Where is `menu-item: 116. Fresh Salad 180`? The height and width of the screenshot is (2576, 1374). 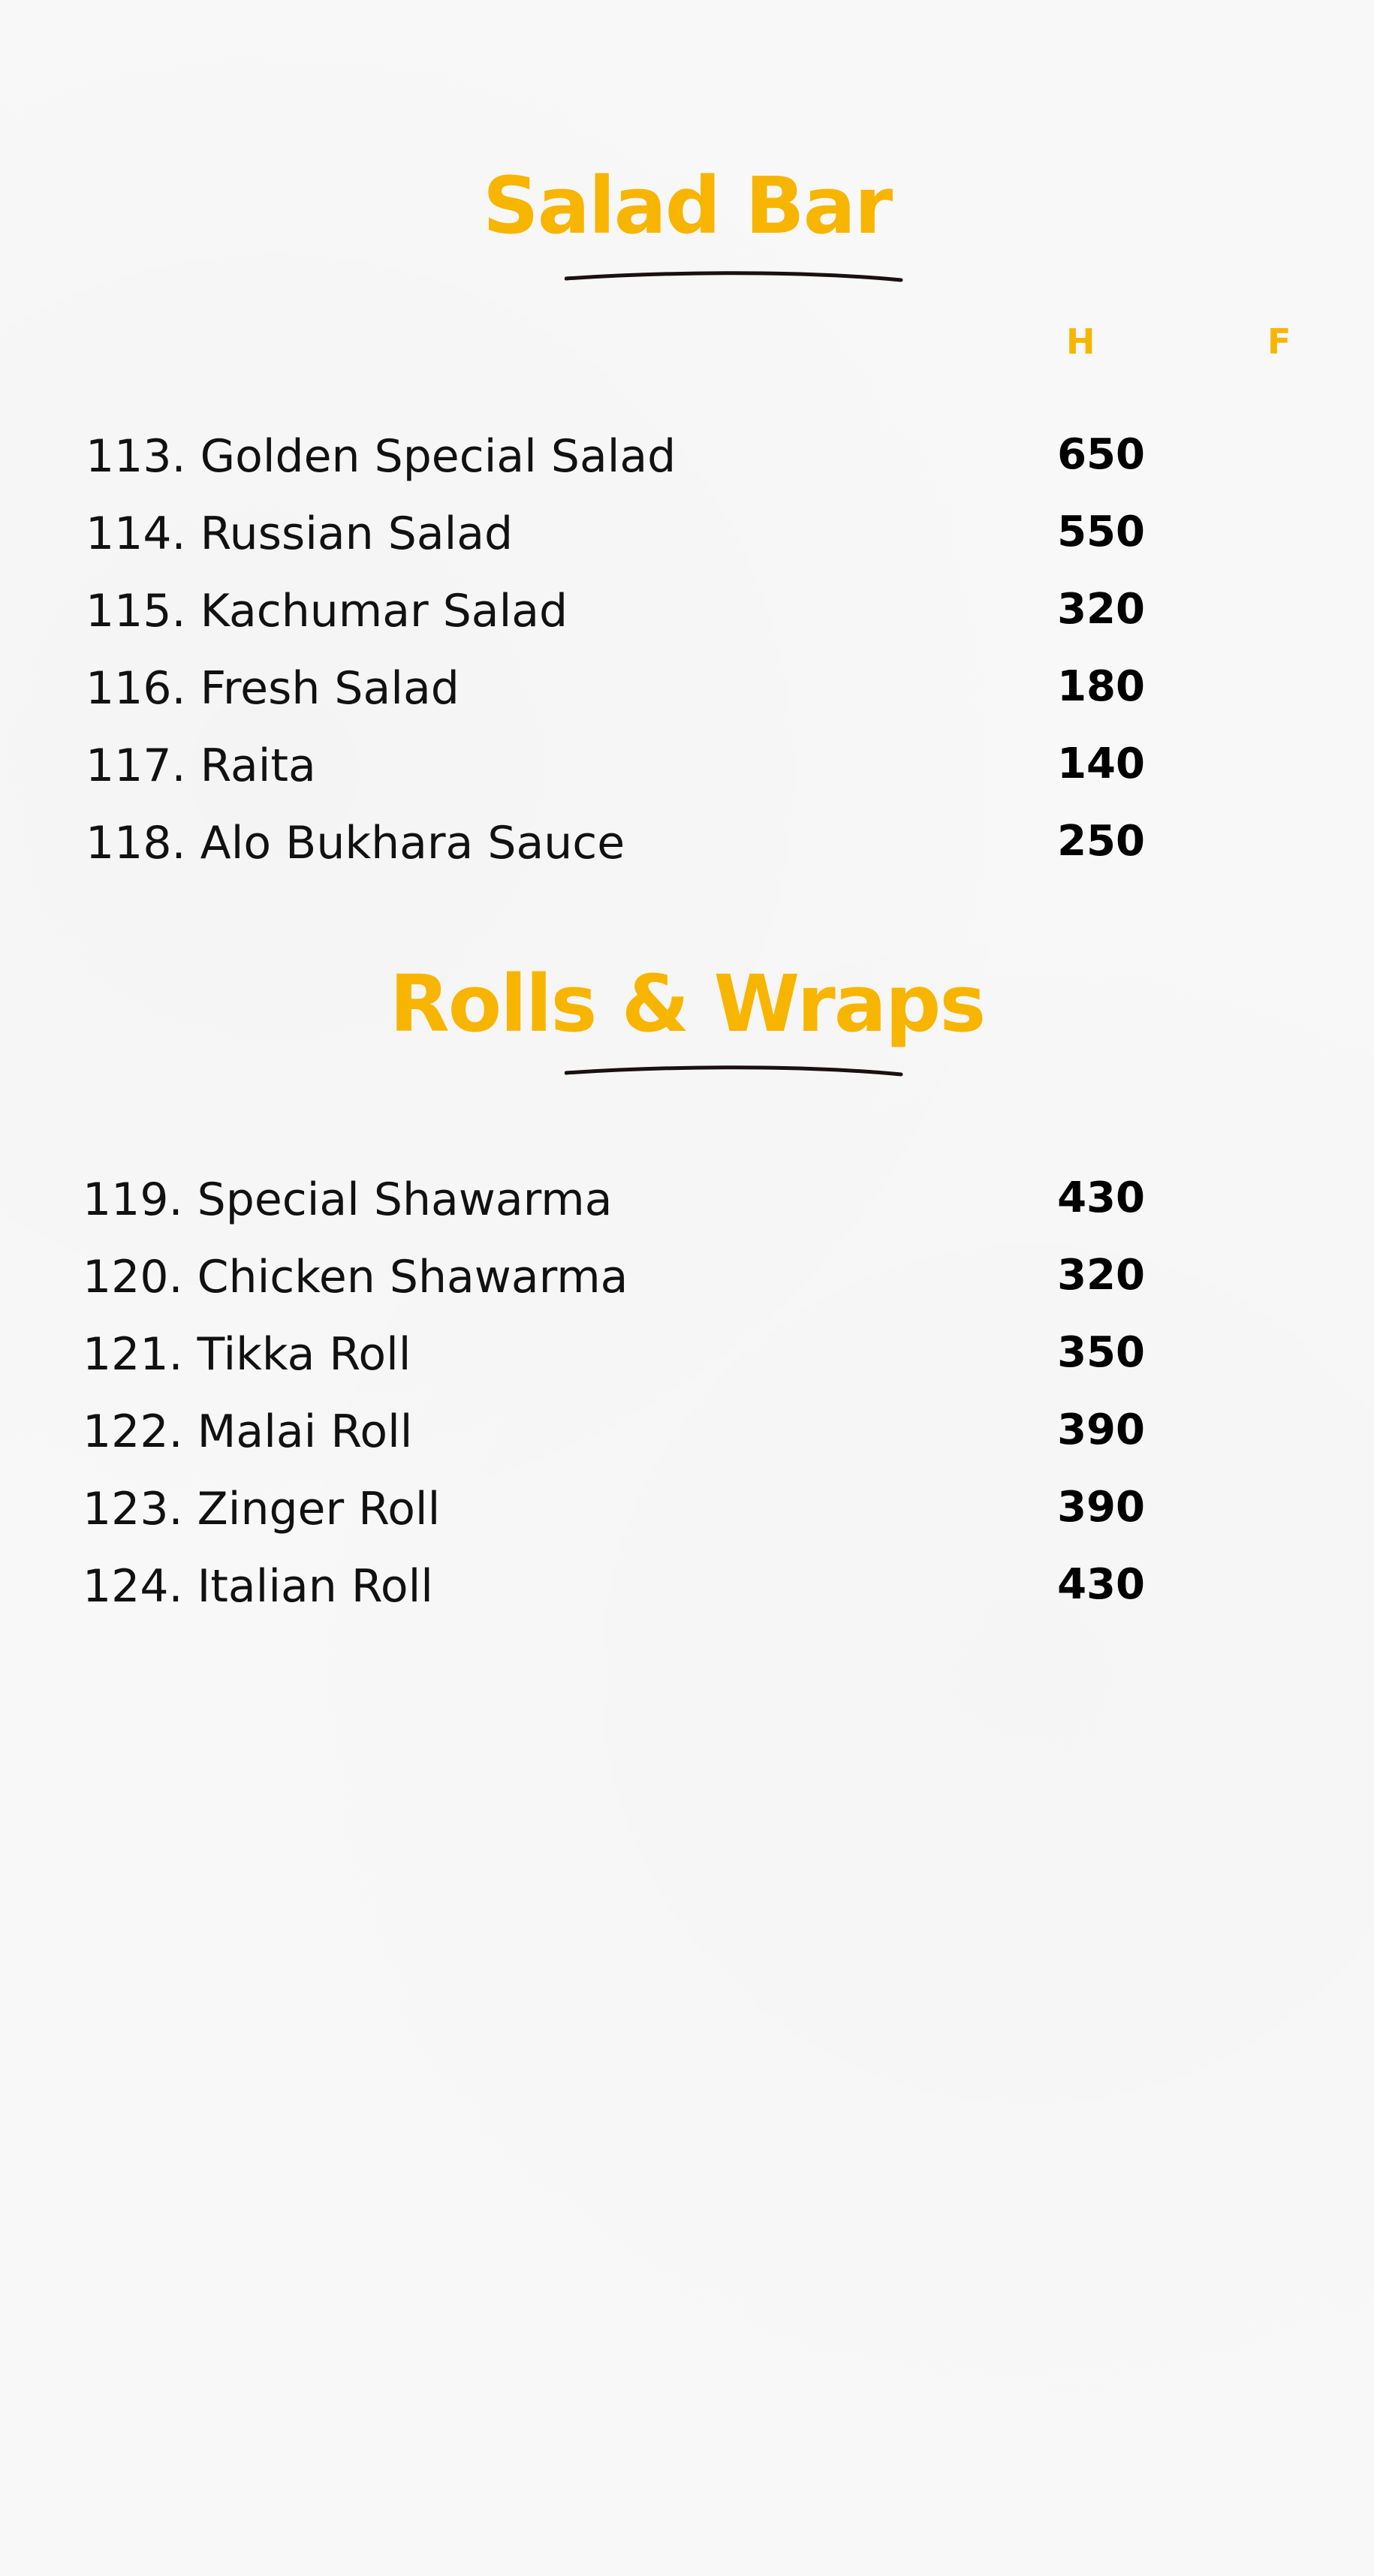
menu-item: 116. Fresh Salad 180 is located at coordinates (687, 704).